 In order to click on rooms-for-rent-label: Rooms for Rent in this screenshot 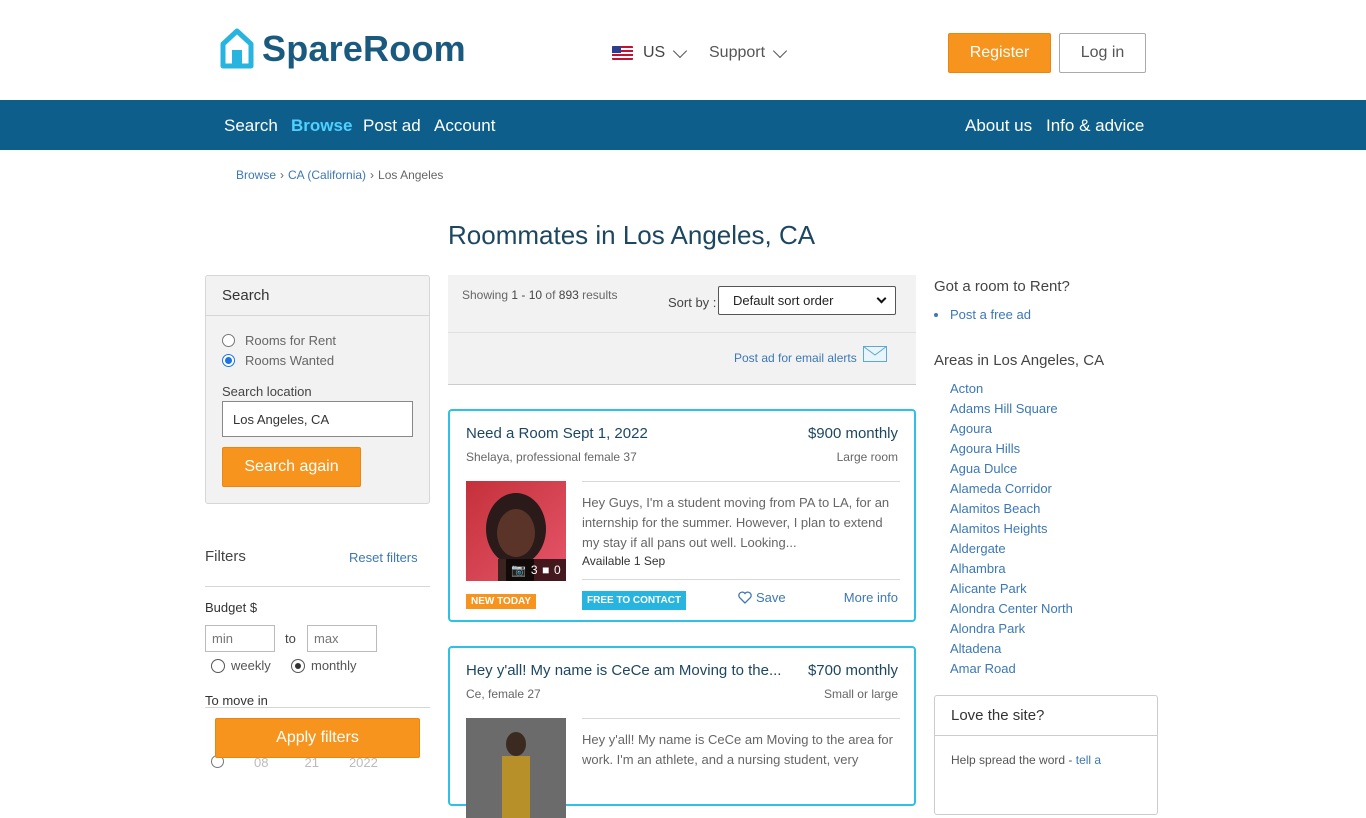, I will do `click(291, 340)`.